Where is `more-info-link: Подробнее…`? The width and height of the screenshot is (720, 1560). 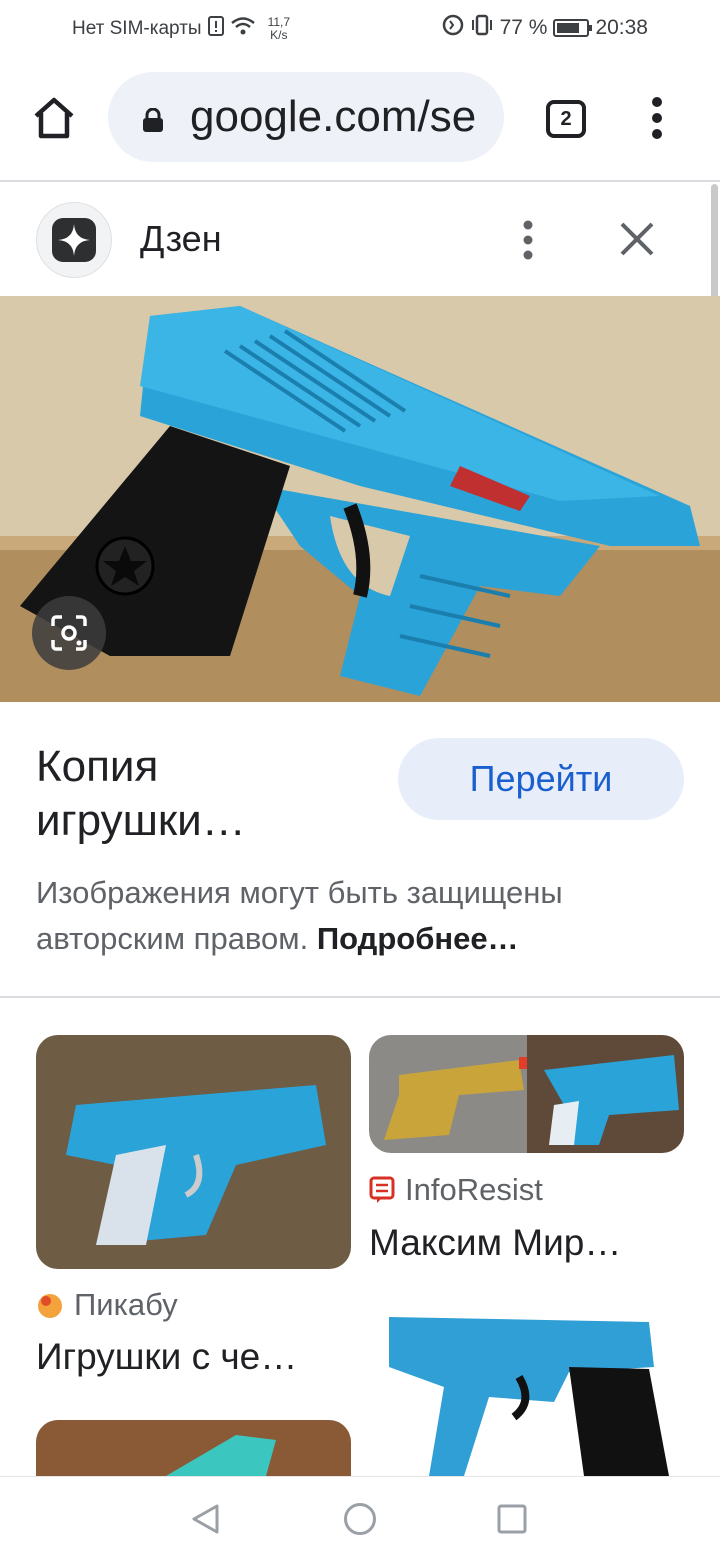 more-info-link: Подробнее… is located at coordinates (418, 938).